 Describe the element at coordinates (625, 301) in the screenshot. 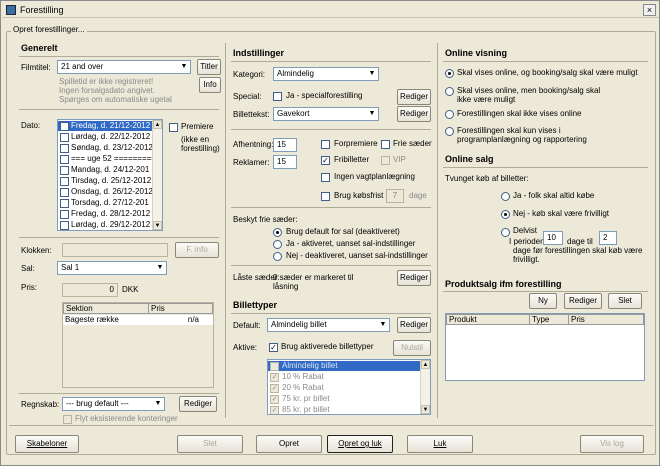

I see `produkt-slet-button: Slet` at that location.